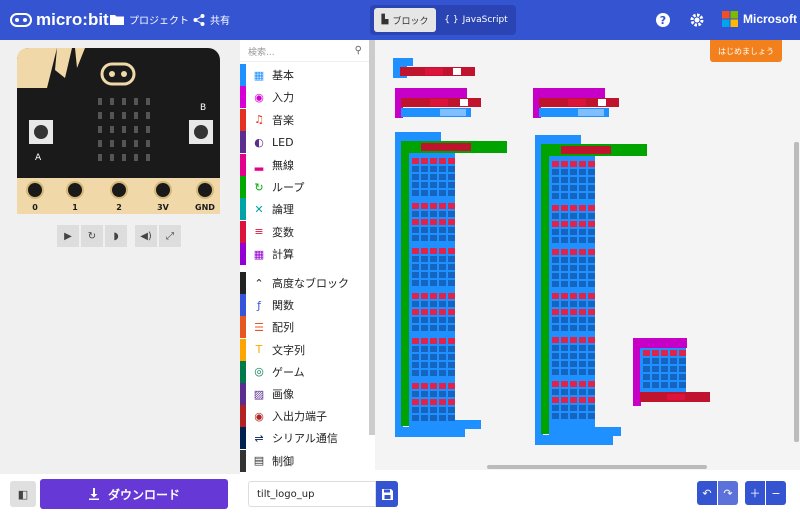 This screenshot has width=800, height=514. I want to click on undo-icon: ↶, so click(707, 493).